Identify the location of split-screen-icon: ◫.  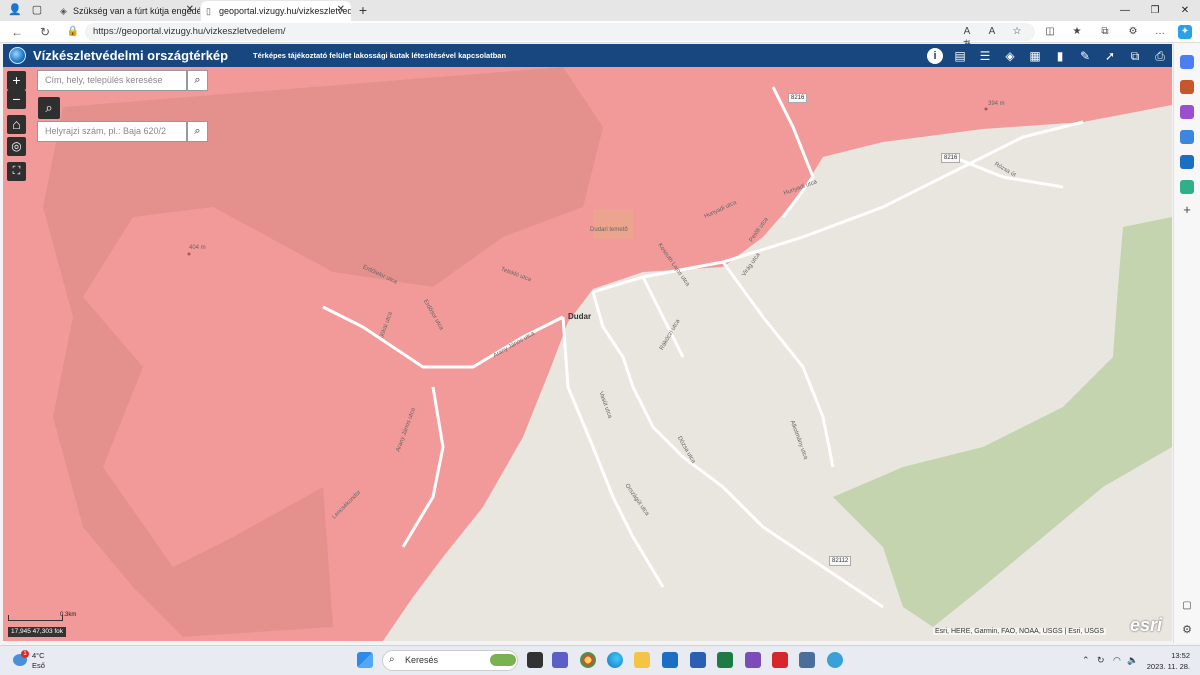
(1050, 32).